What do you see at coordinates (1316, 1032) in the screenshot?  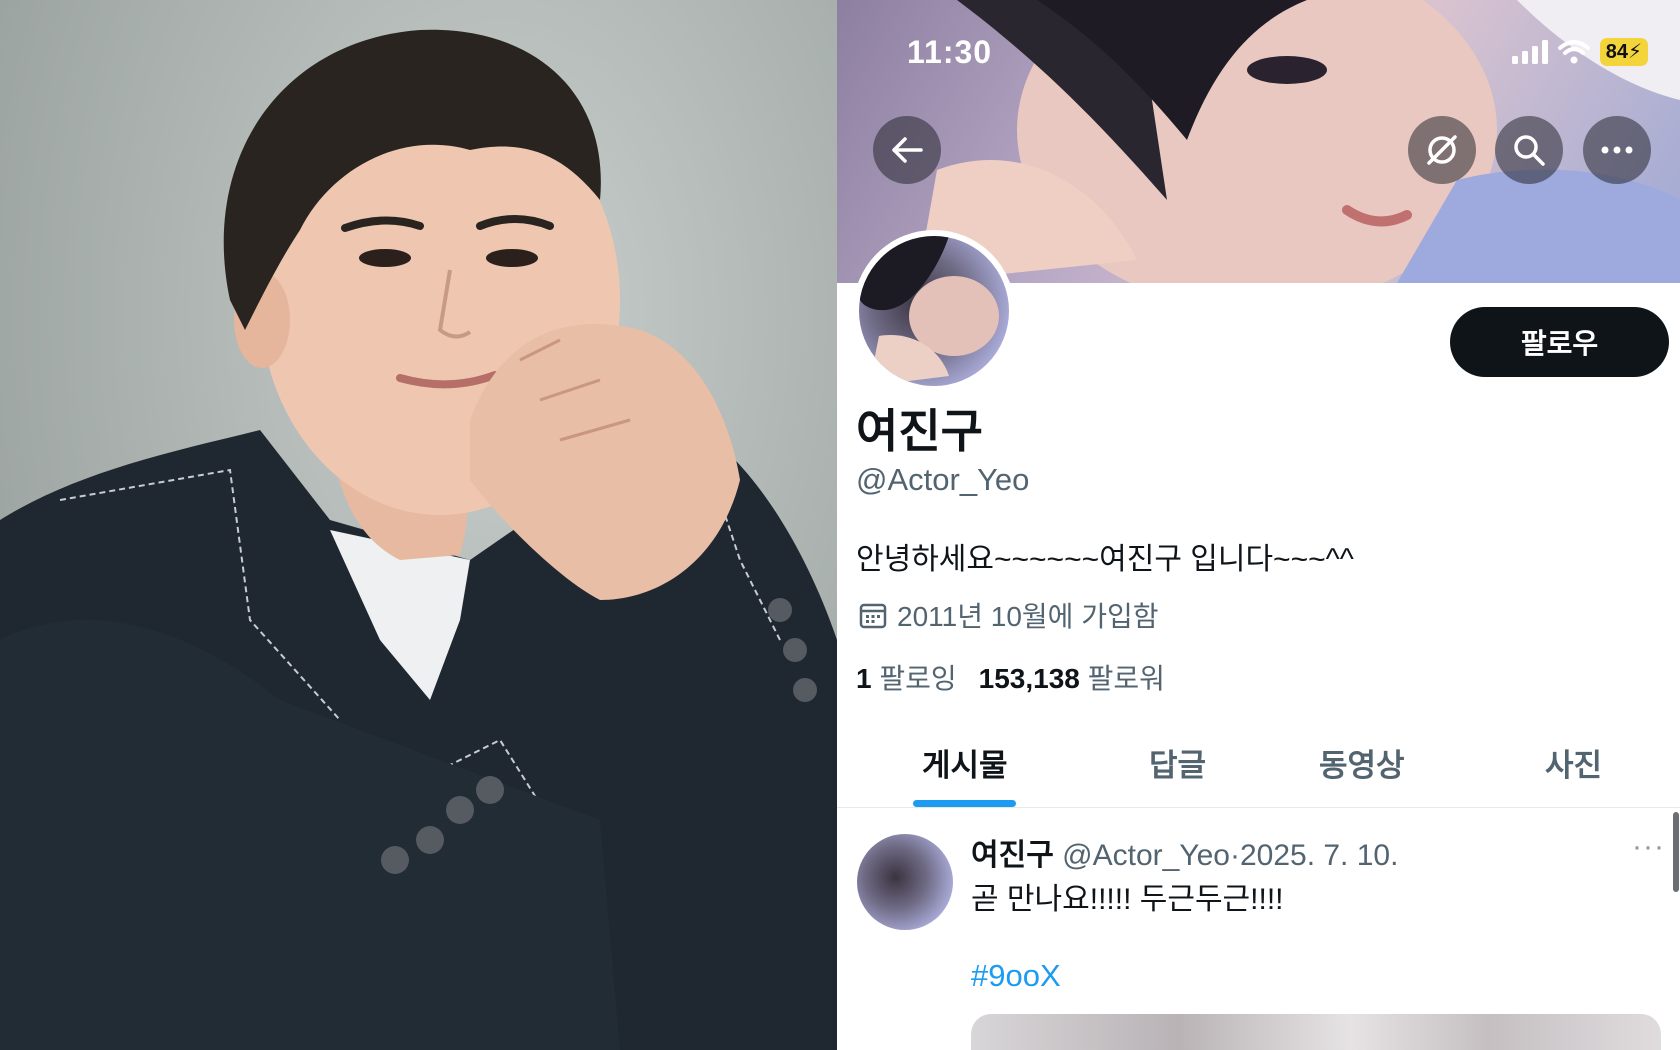 I see `post-media-image` at bounding box center [1316, 1032].